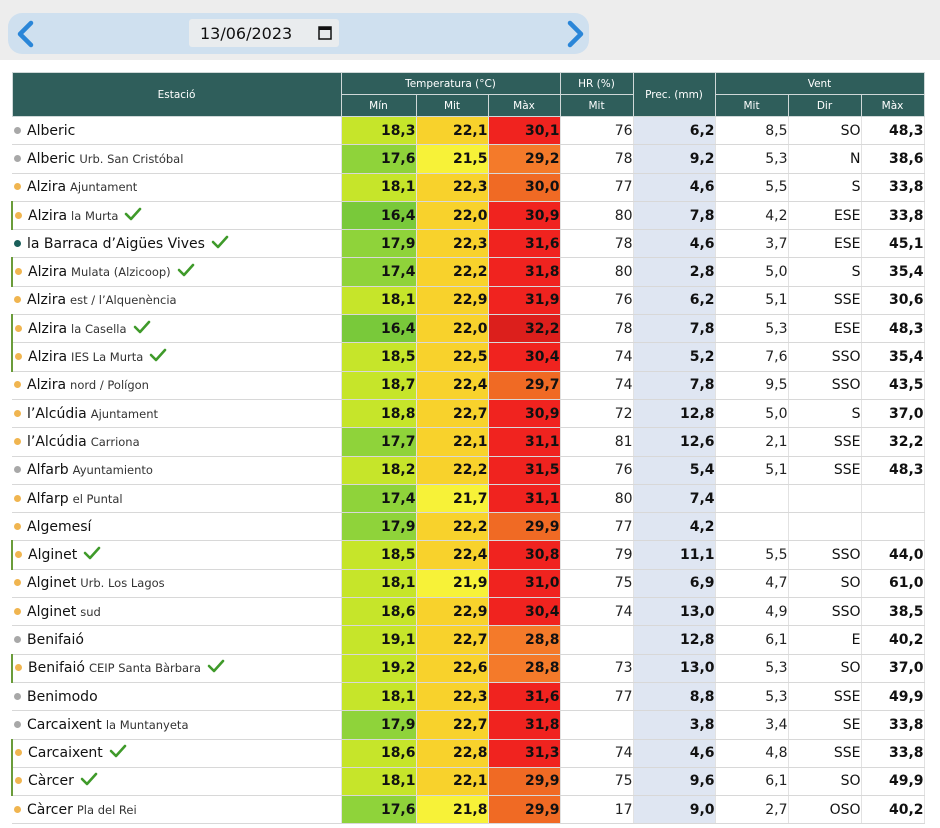  What do you see at coordinates (177, 131) in the screenshot?
I see `station-name-cell: Alberic` at bounding box center [177, 131].